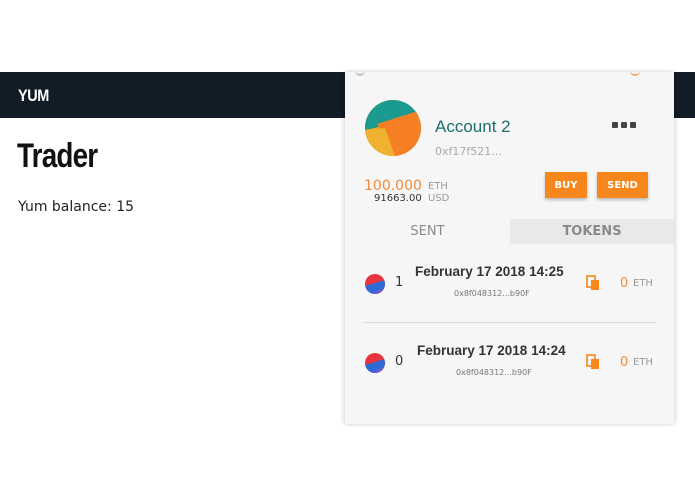 The height and width of the screenshot is (494, 695). What do you see at coordinates (399, 361) in the screenshot?
I see `tx-nonce: 0` at bounding box center [399, 361].